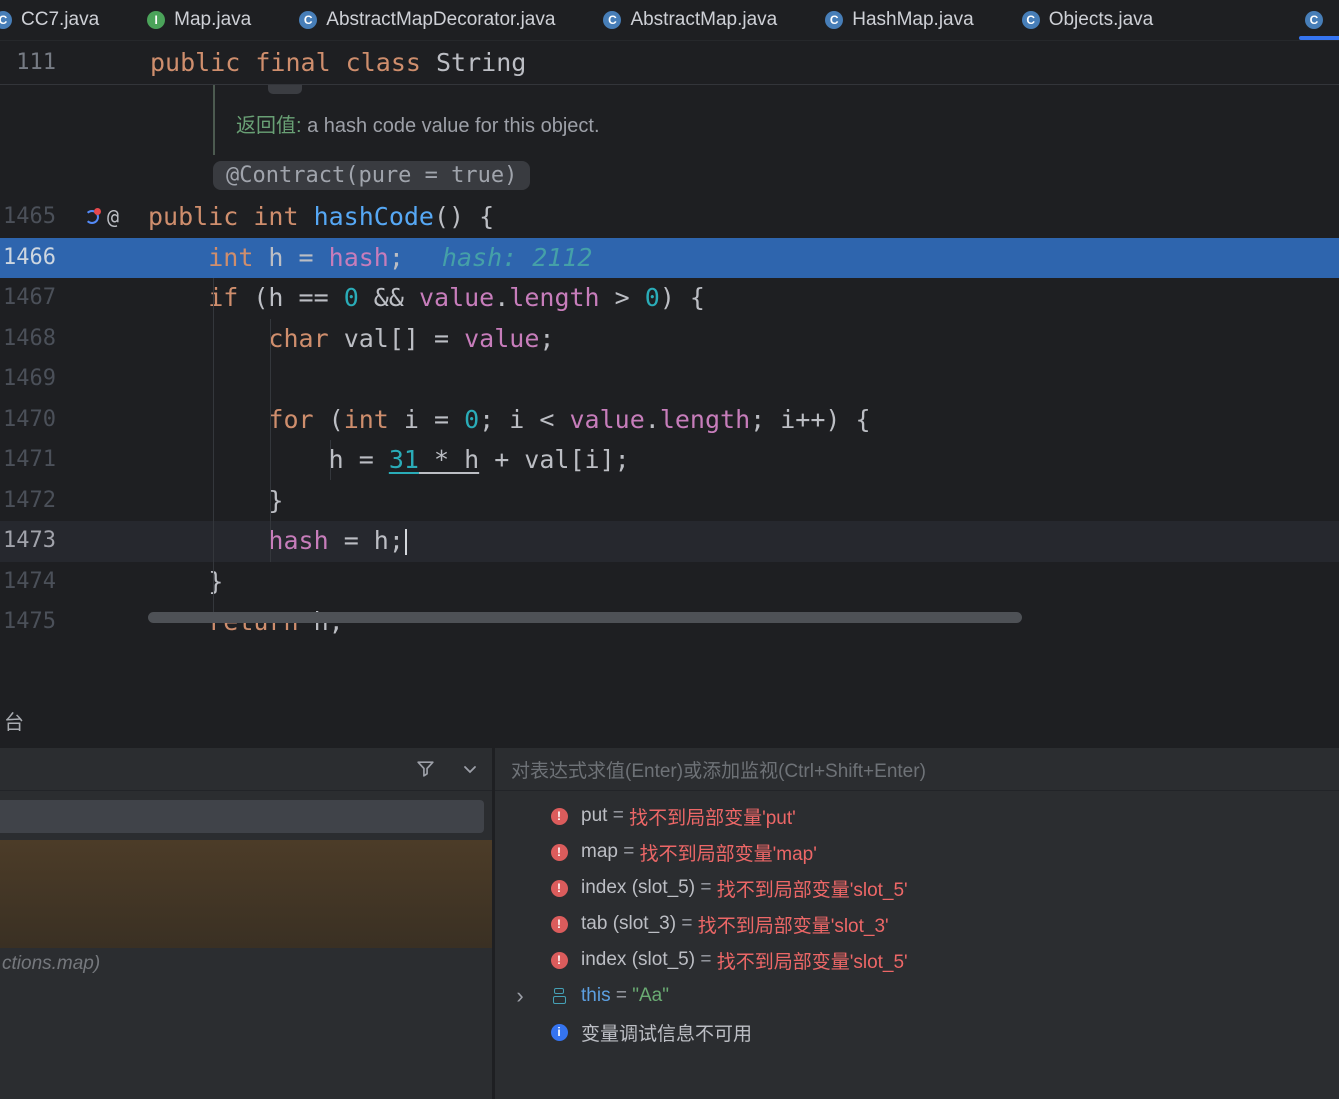 This screenshot has height=1099, width=1339. Describe the element at coordinates (51, 963) in the screenshot. I see `frame-clipped-label: ctions.map)` at that location.